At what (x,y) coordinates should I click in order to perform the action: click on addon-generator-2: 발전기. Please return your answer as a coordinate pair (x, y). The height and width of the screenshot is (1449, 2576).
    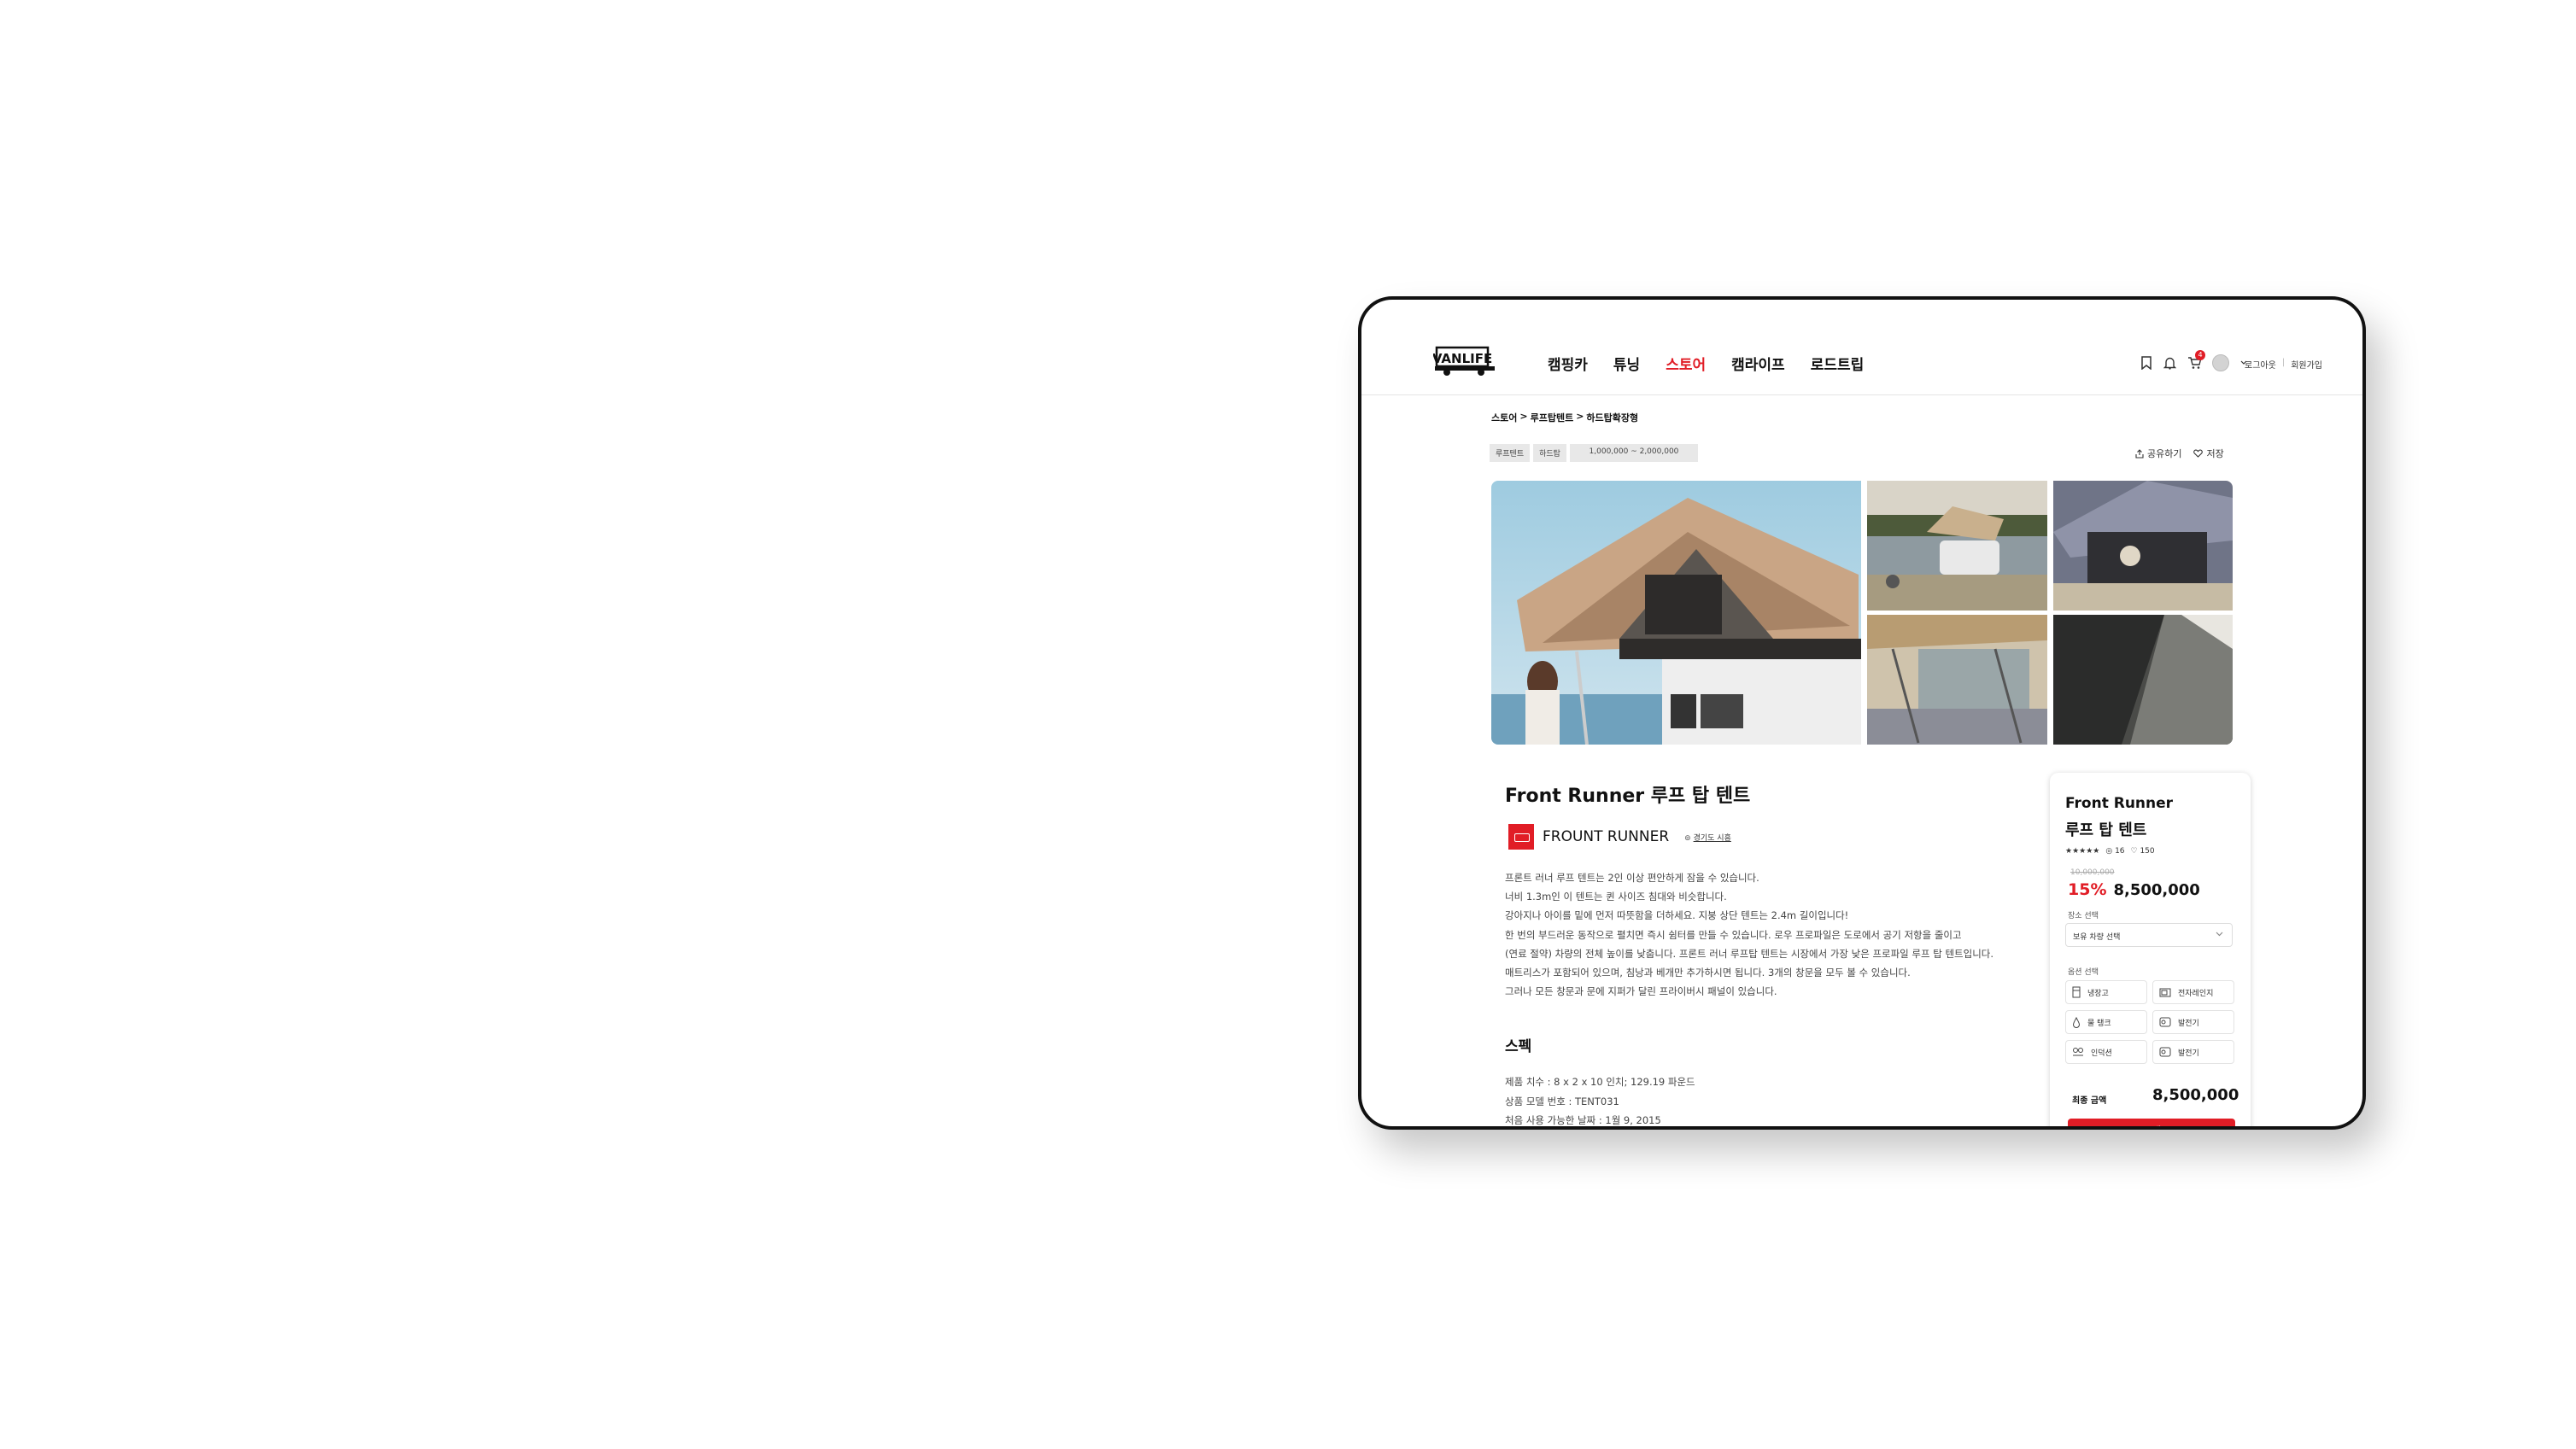
    Looking at the image, I should click on (2193, 1052).